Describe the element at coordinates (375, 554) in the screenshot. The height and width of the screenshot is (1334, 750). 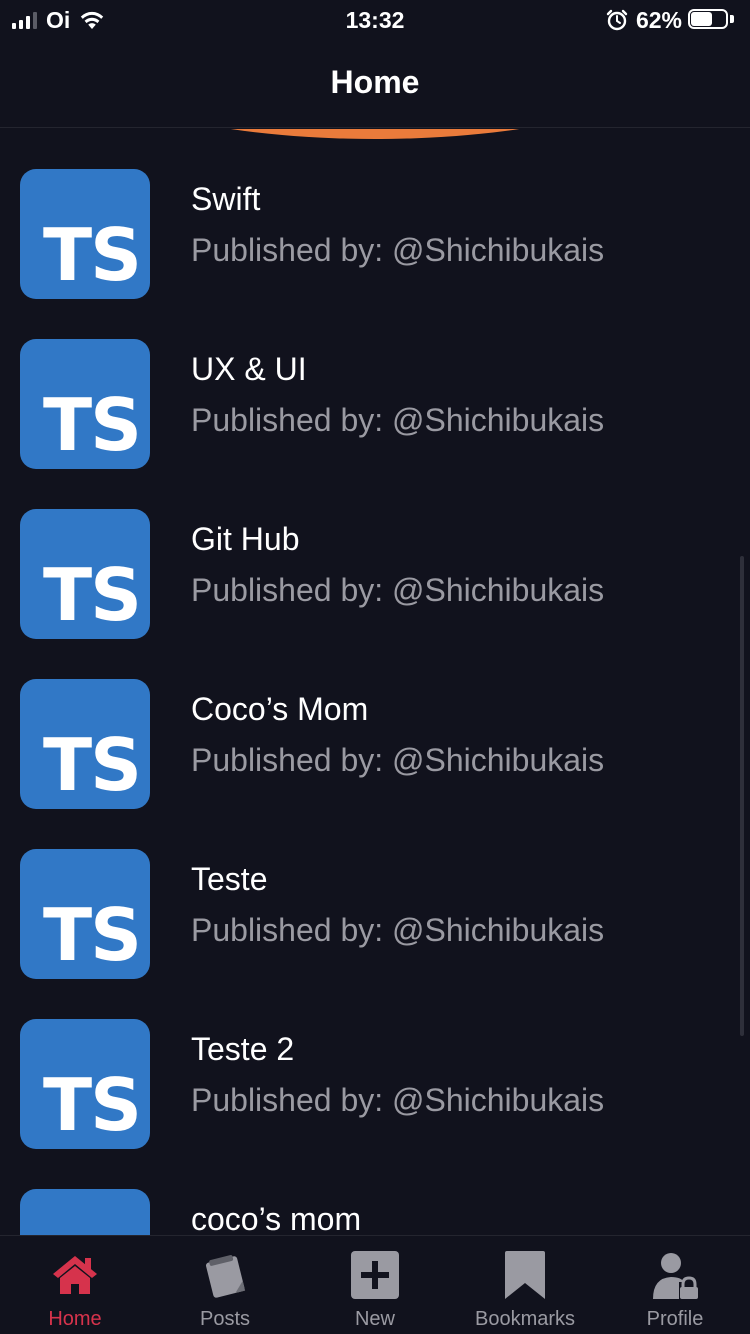
I see `post-list-item: TS Git Hub Published by: @Shichibukais` at that location.